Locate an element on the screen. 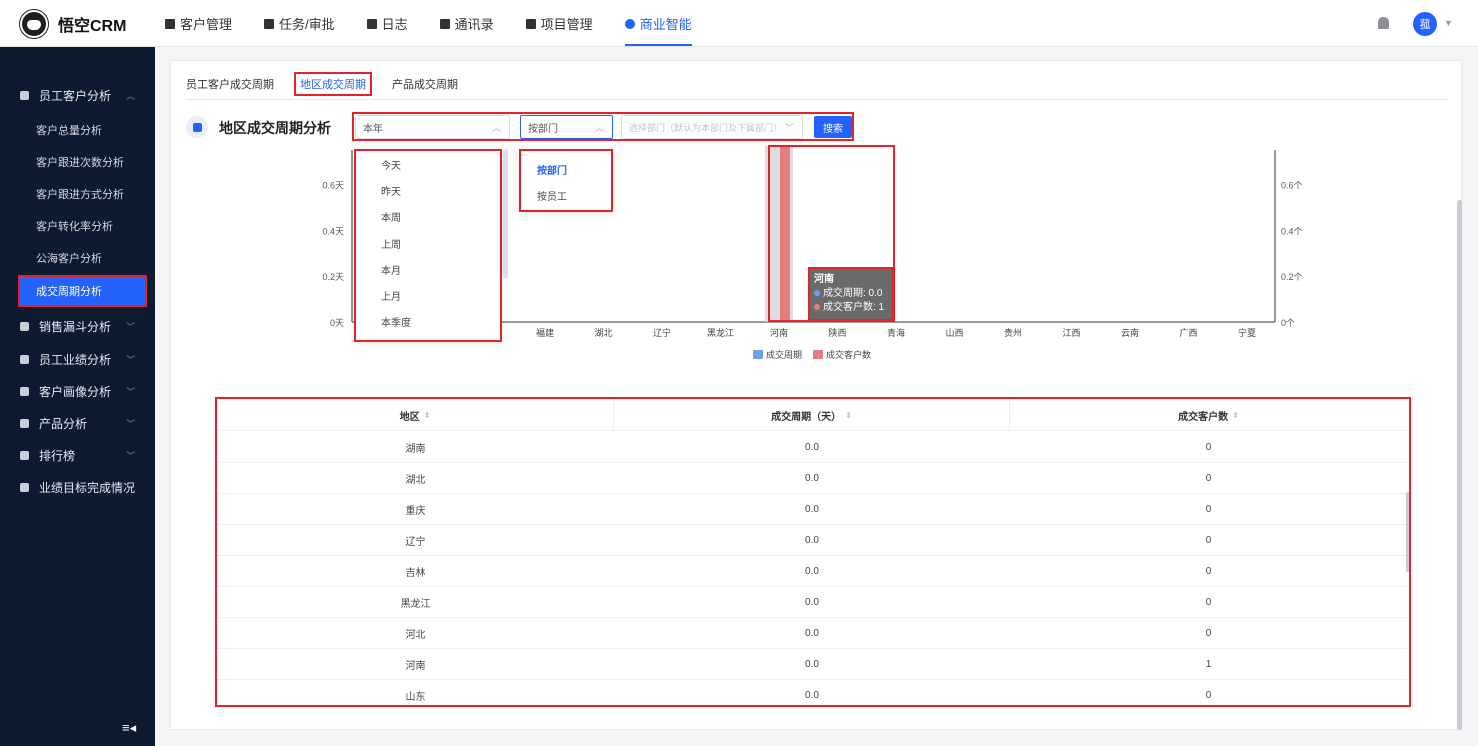  page-title: 地区成交周期分析 is located at coordinates (275, 128).